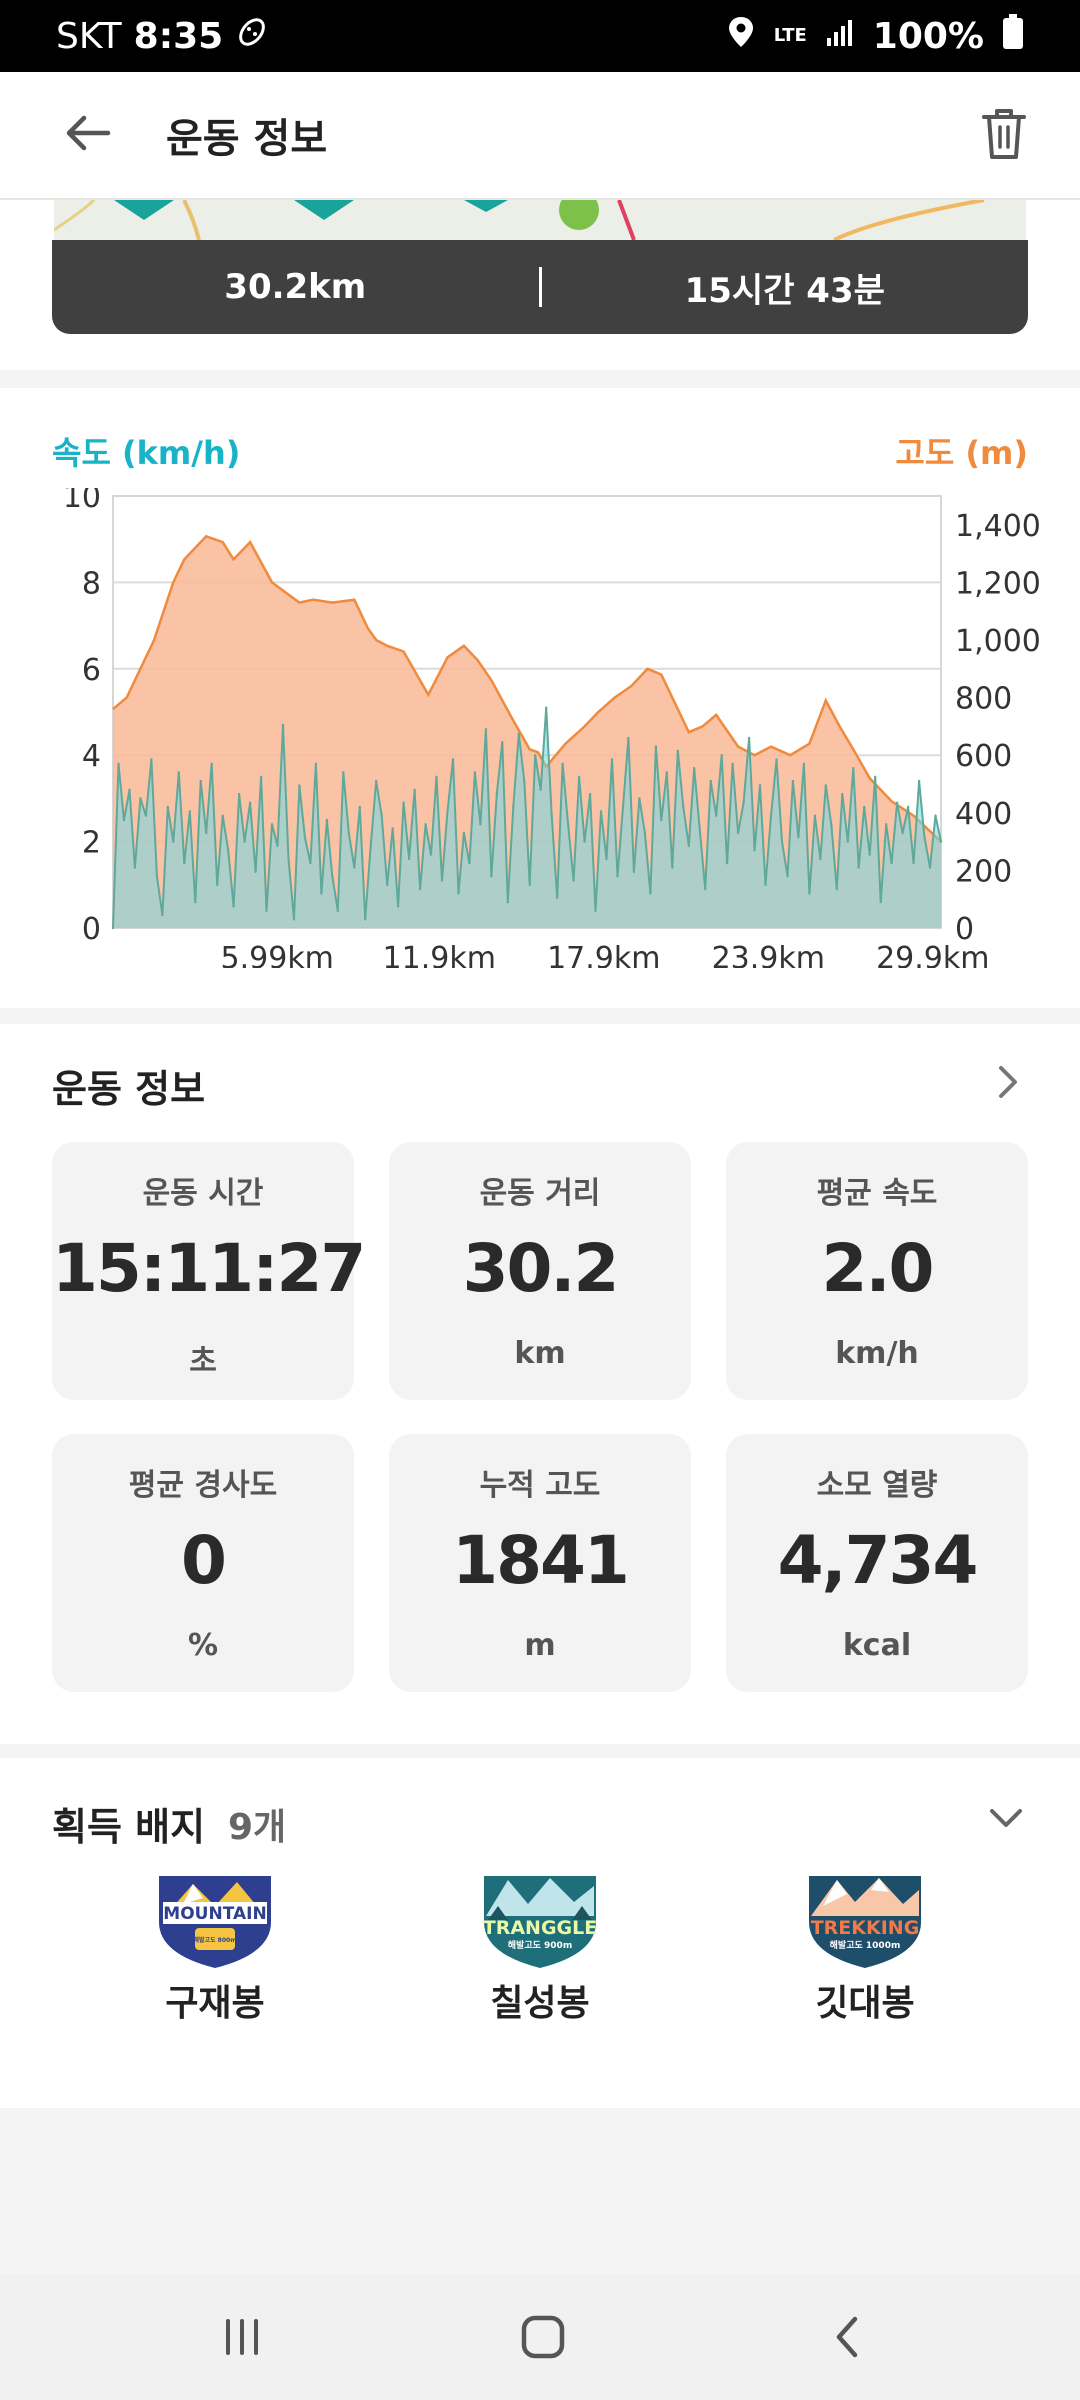  Describe the element at coordinates (1013, 36) in the screenshot. I see `battery-icon` at that location.